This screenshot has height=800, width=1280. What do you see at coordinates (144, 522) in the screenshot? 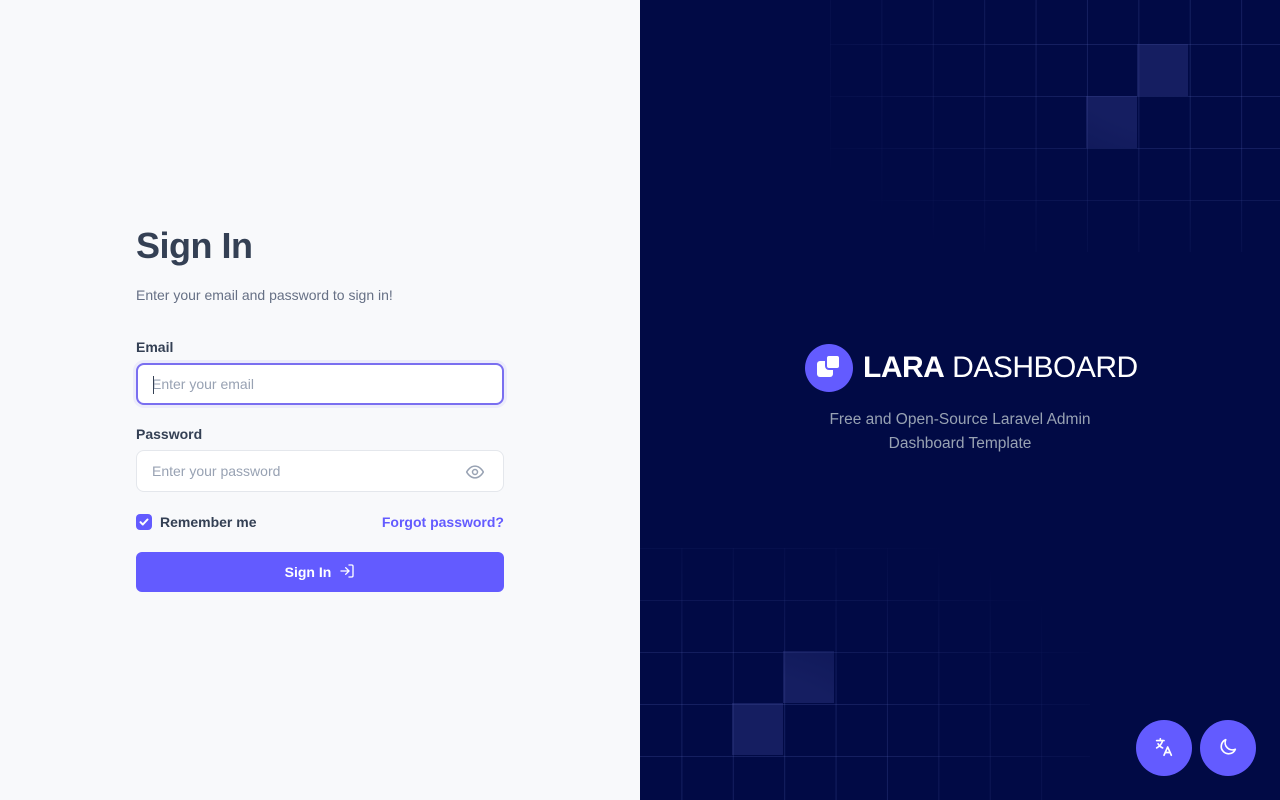
I see `remember-checkbox` at bounding box center [144, 522].